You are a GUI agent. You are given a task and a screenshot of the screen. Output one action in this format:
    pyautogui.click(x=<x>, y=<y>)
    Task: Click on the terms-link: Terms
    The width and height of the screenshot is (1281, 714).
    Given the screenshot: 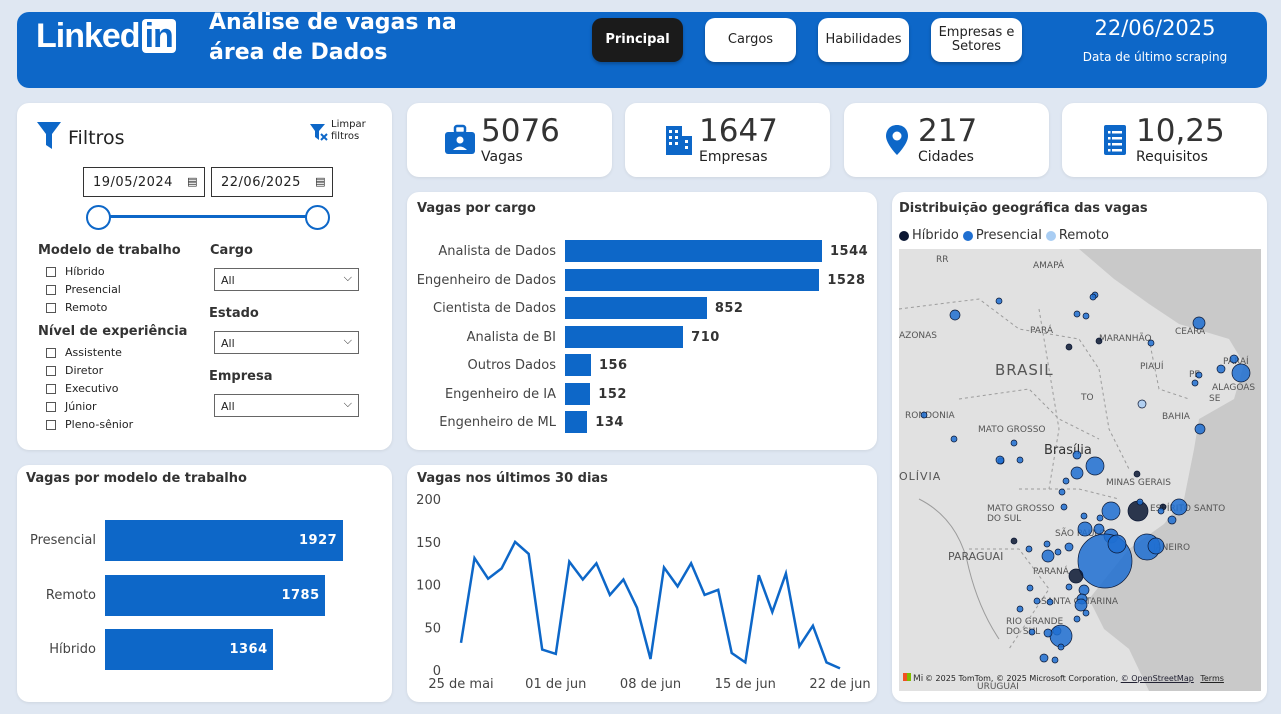 What is the action you would take?
    pyautogui.click(x=1212, y=678)
    